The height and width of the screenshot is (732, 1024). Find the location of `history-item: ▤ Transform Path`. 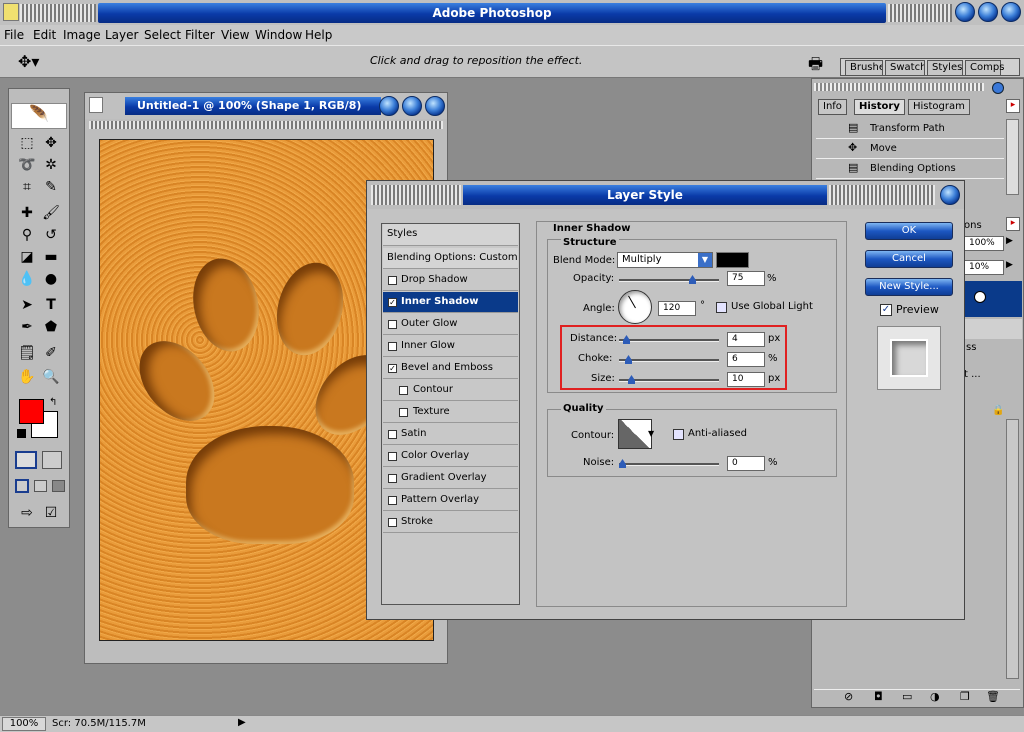

history-item: ▤ Transform Path is located at coordinates (910, 129).